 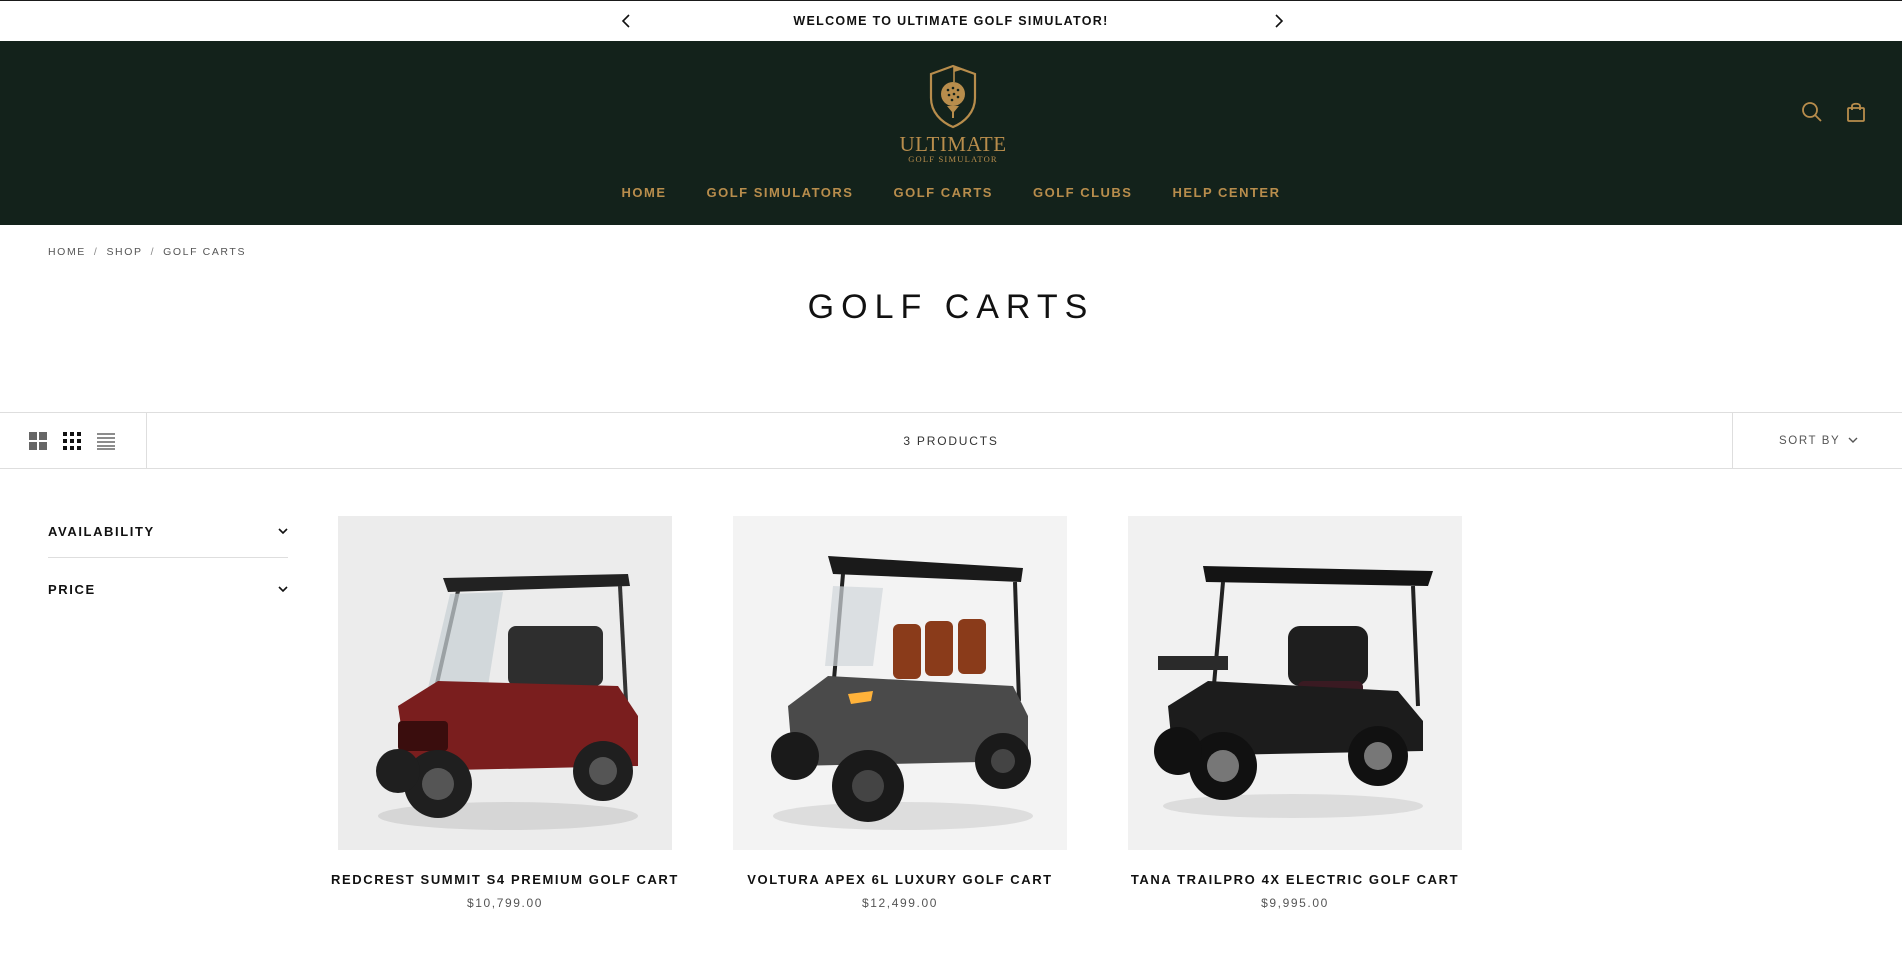 I want to click on logo-wordmark: ULTIMATE, so click(x=953, y=144).